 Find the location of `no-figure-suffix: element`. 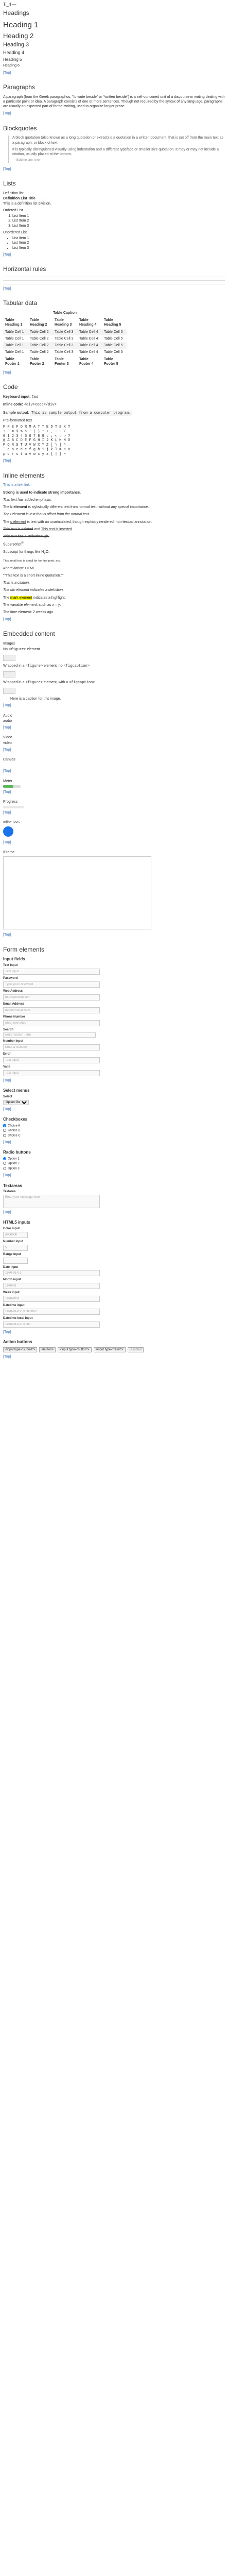

no-figure-suffix: element is located at coordinates (33, 649).